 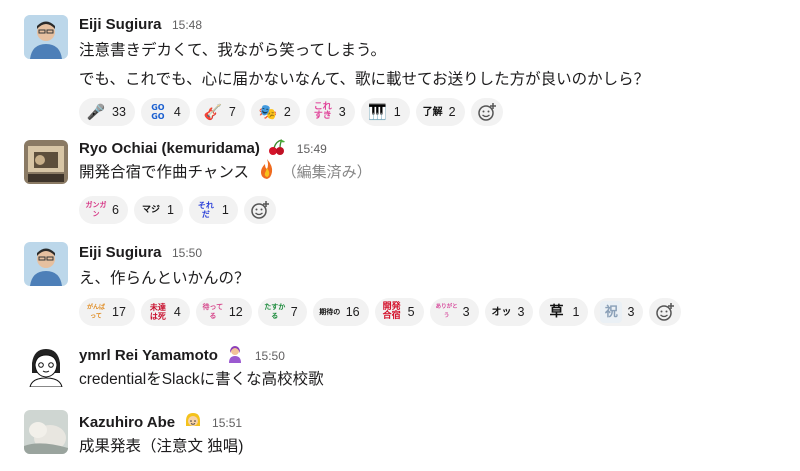 I want to click on timestamp: 15:49, so click(x=312, y=149).